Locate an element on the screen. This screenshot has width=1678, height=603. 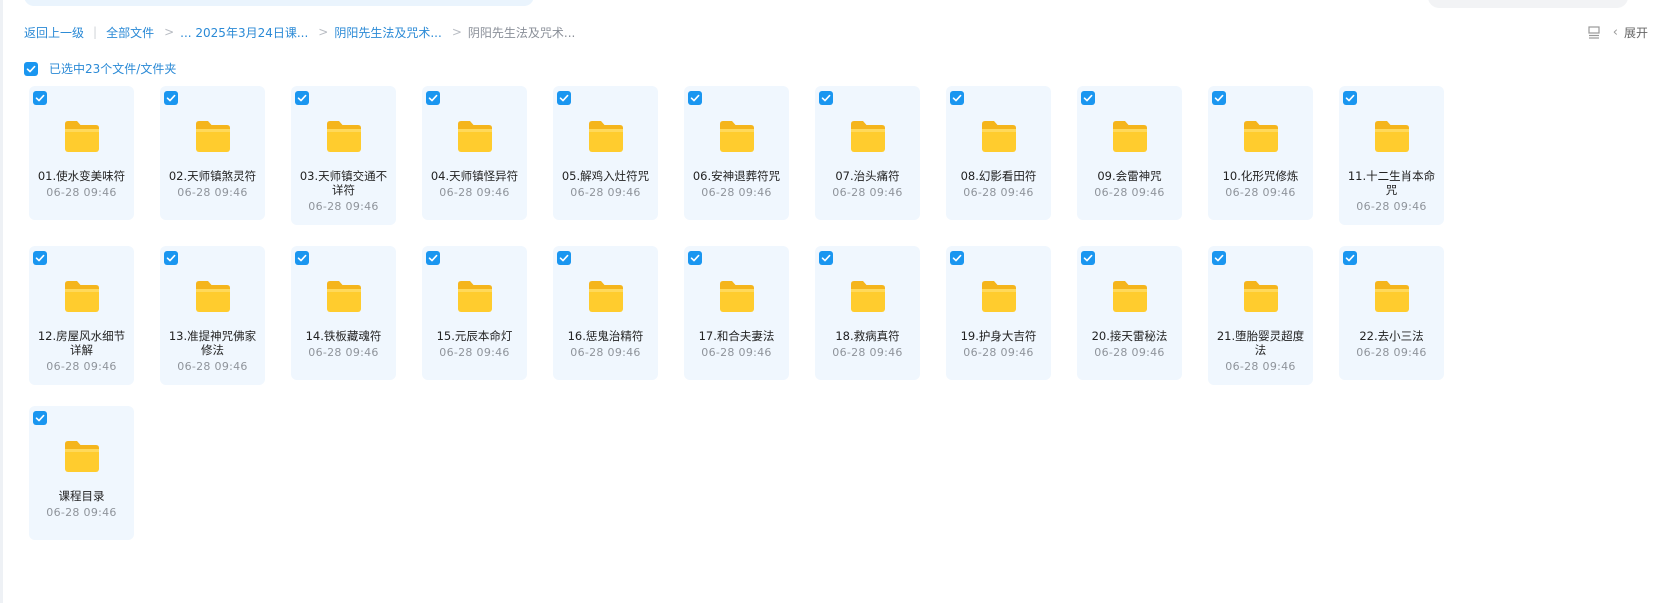
folder-item: 17.和合夫妻法 06-28 09:46 is located at coordinates (736, 313).